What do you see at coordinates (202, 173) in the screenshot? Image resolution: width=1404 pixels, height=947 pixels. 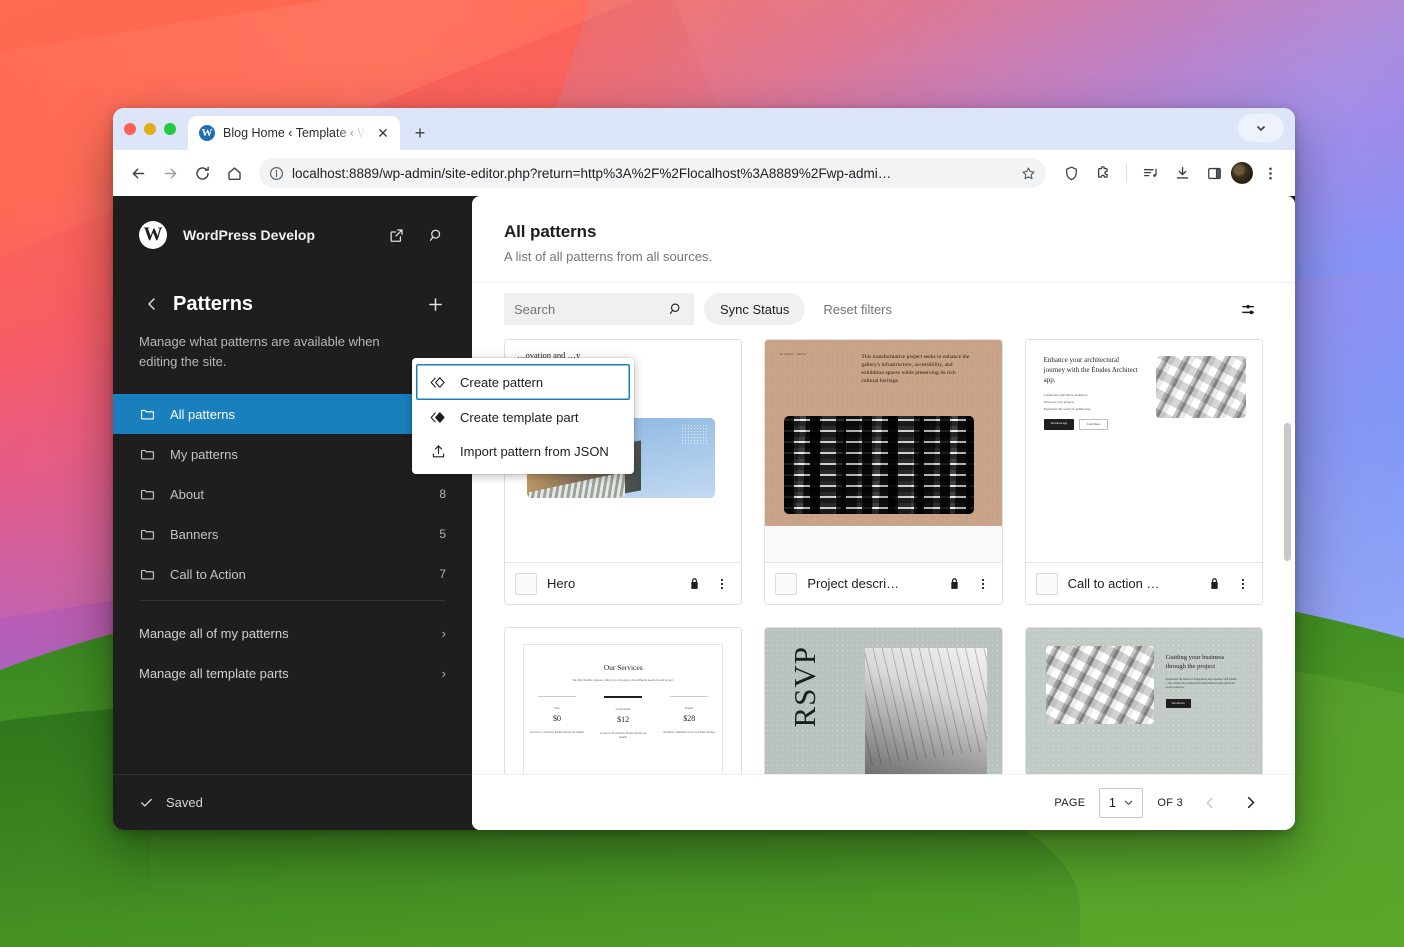 I see `reload-icon` at bounding box center [202, 173].